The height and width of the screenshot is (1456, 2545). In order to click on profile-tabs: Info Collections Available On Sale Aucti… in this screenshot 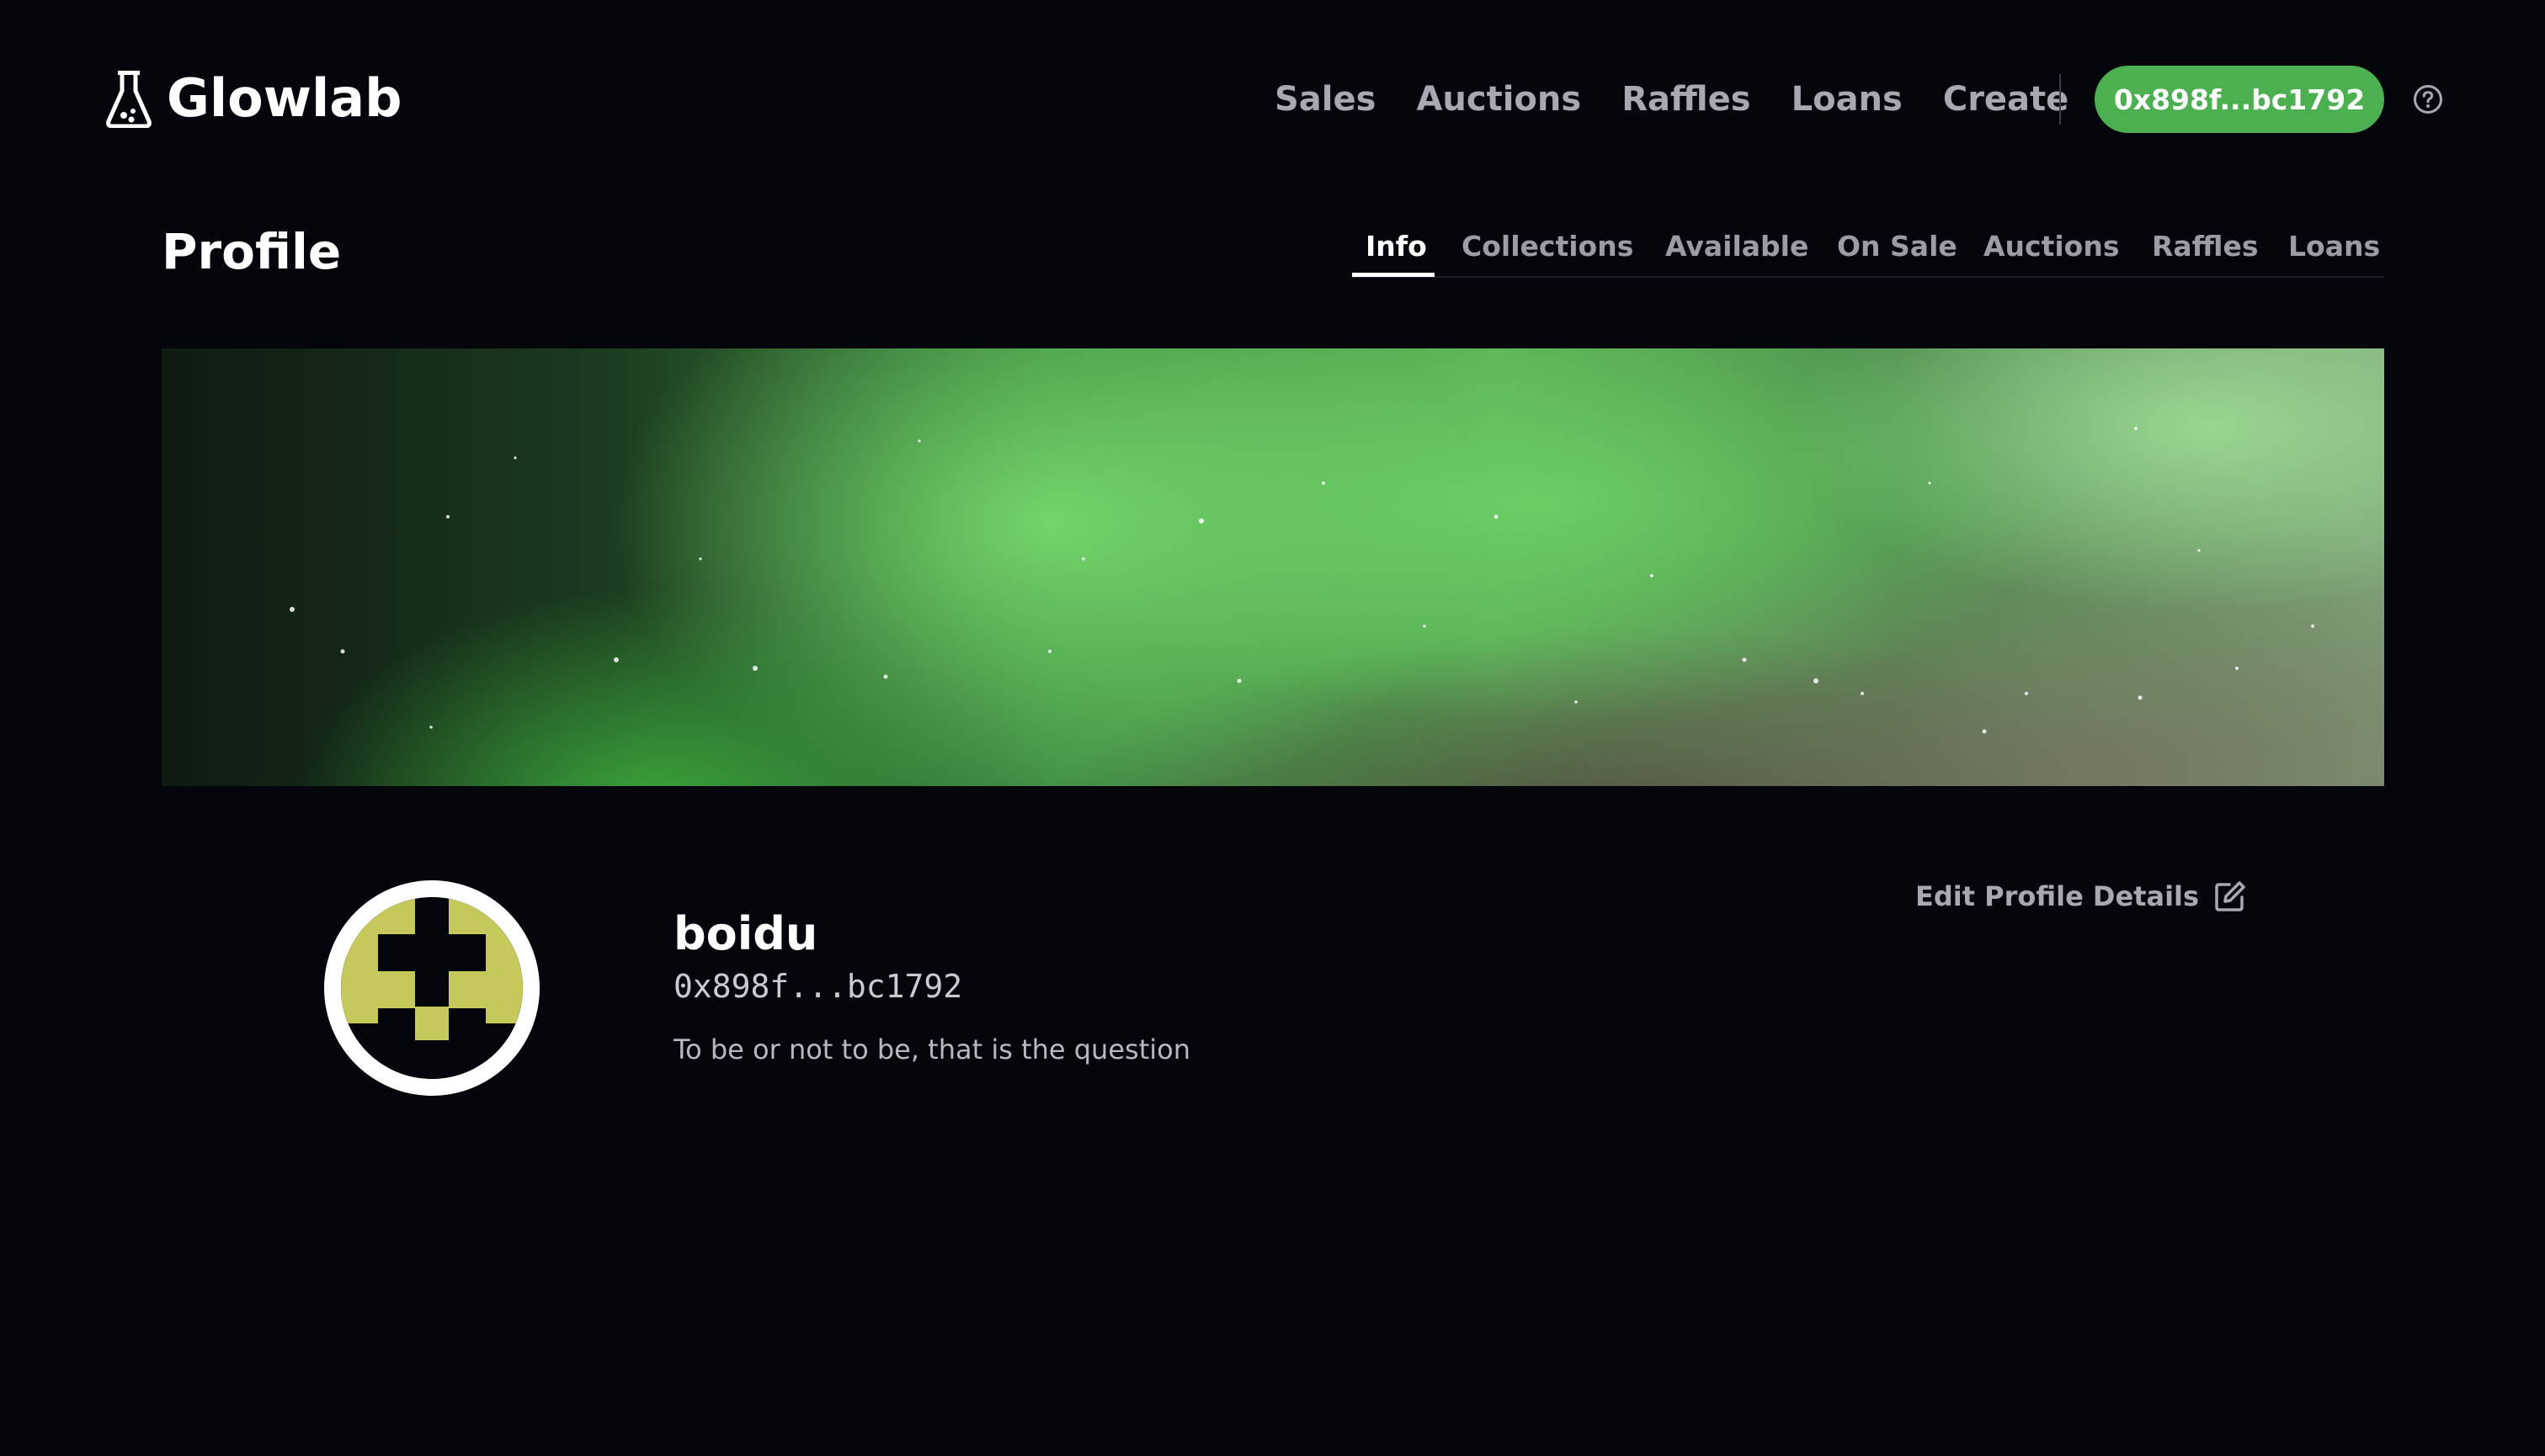, I will do `click(1868, 249)`.